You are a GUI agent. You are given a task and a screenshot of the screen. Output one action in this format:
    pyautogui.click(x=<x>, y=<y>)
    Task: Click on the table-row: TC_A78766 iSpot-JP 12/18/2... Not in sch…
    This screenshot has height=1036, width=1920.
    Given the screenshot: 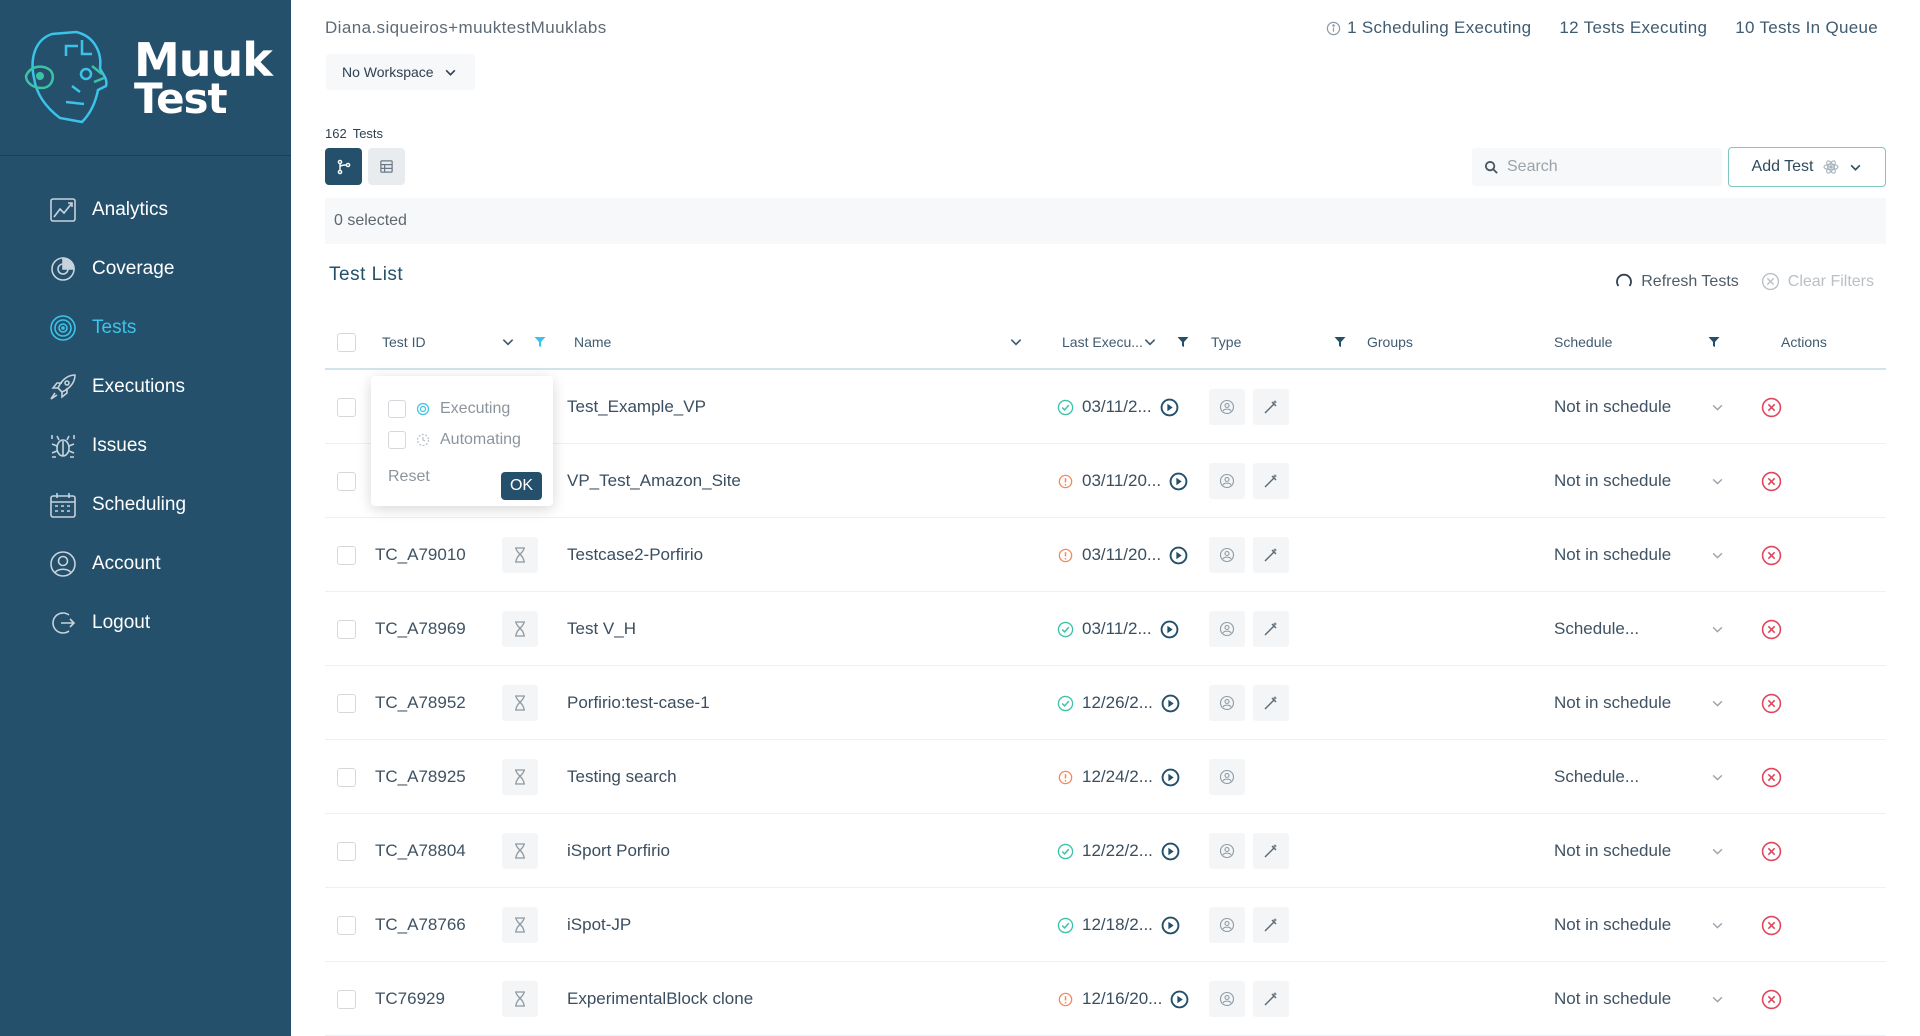 What is the action you would take?
    pyautogui.click(x=1105, y=925)
    